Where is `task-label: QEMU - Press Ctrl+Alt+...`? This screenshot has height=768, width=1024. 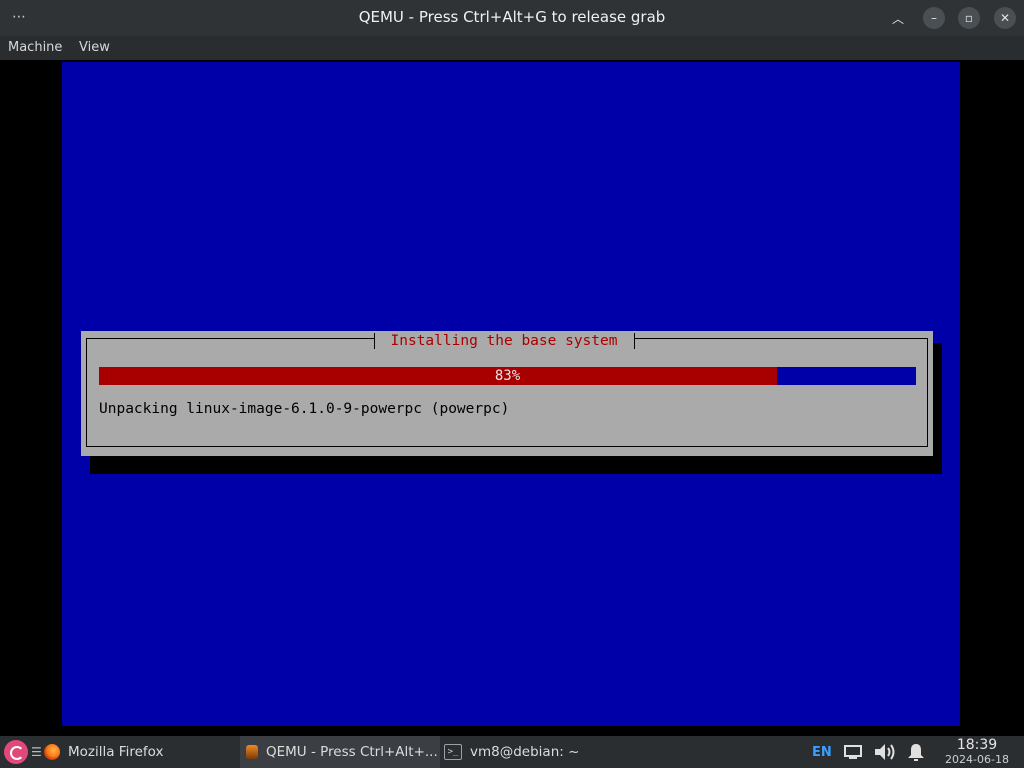 task-label: QEMU - Press Ctrl+Alt+... is located at coordinates (352, 752).